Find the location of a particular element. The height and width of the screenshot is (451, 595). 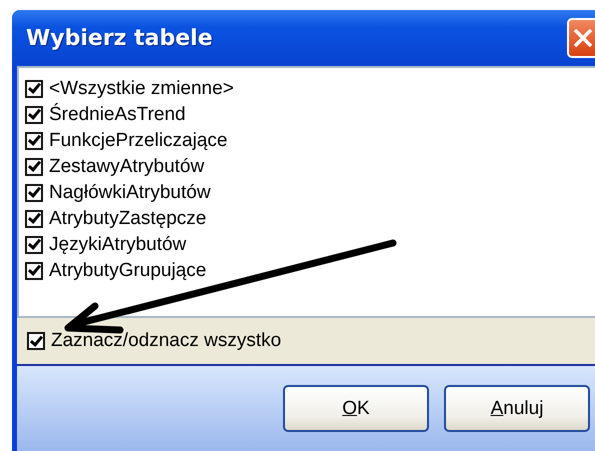

checkbox-label: Zaznacz/odznacz wszystko is located at coordinates (166, 341).